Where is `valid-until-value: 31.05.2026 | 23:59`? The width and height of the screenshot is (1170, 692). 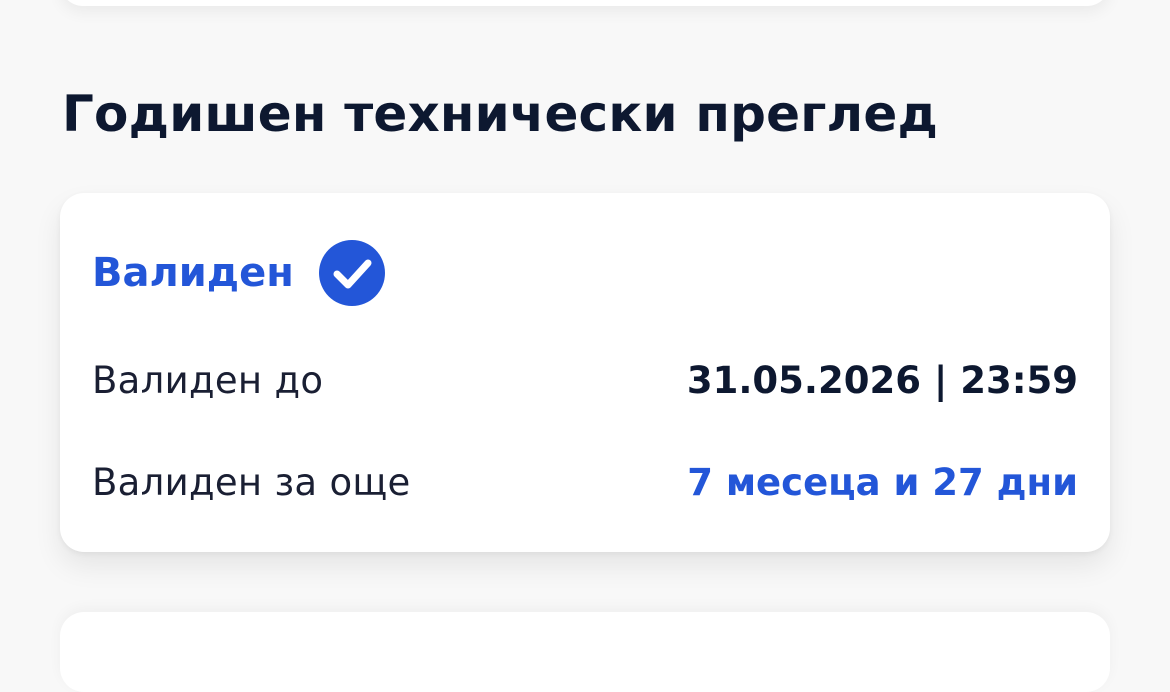 valid-until-value: 31.05.2026 | 23:59 is located at coordinates (882, 380).